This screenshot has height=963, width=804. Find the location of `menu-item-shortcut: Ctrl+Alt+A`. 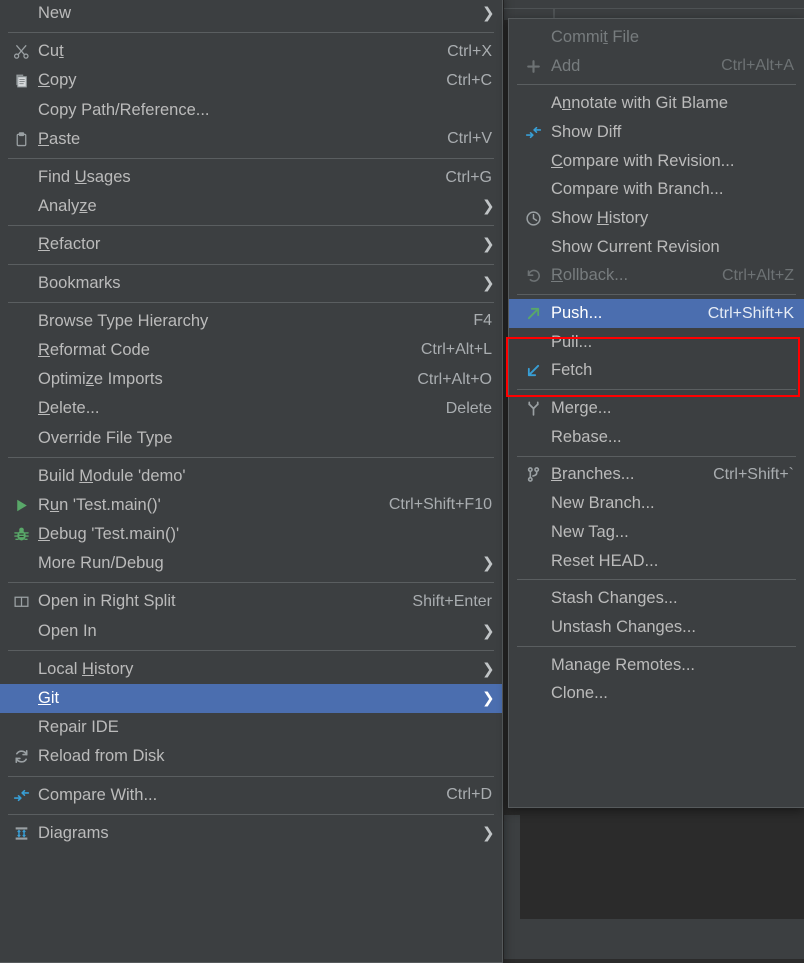

menu-item-shortcut: Ctrl+Alt+A is located at coordinates (757, 66).